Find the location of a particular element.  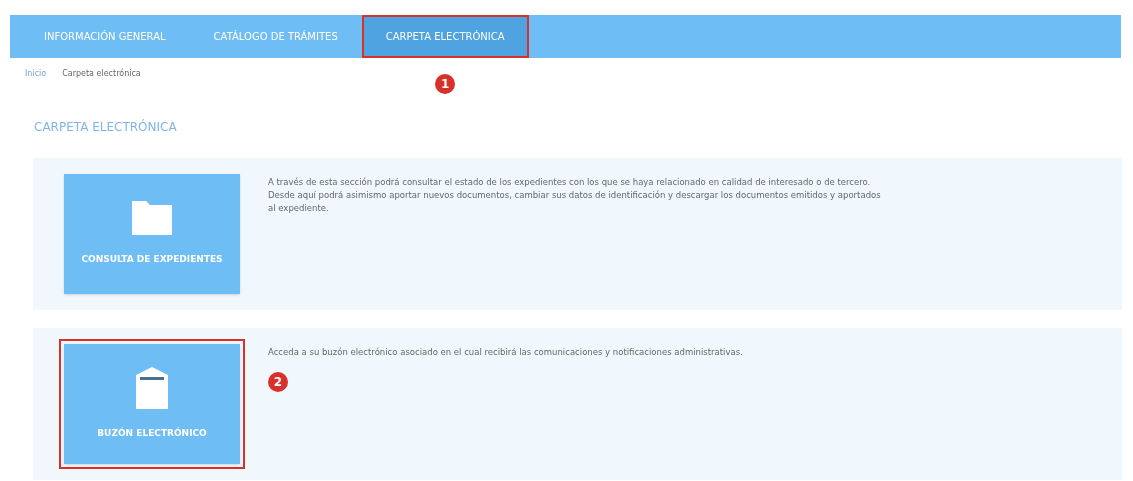

mailbox-icon is located at coordinates (152, 388).